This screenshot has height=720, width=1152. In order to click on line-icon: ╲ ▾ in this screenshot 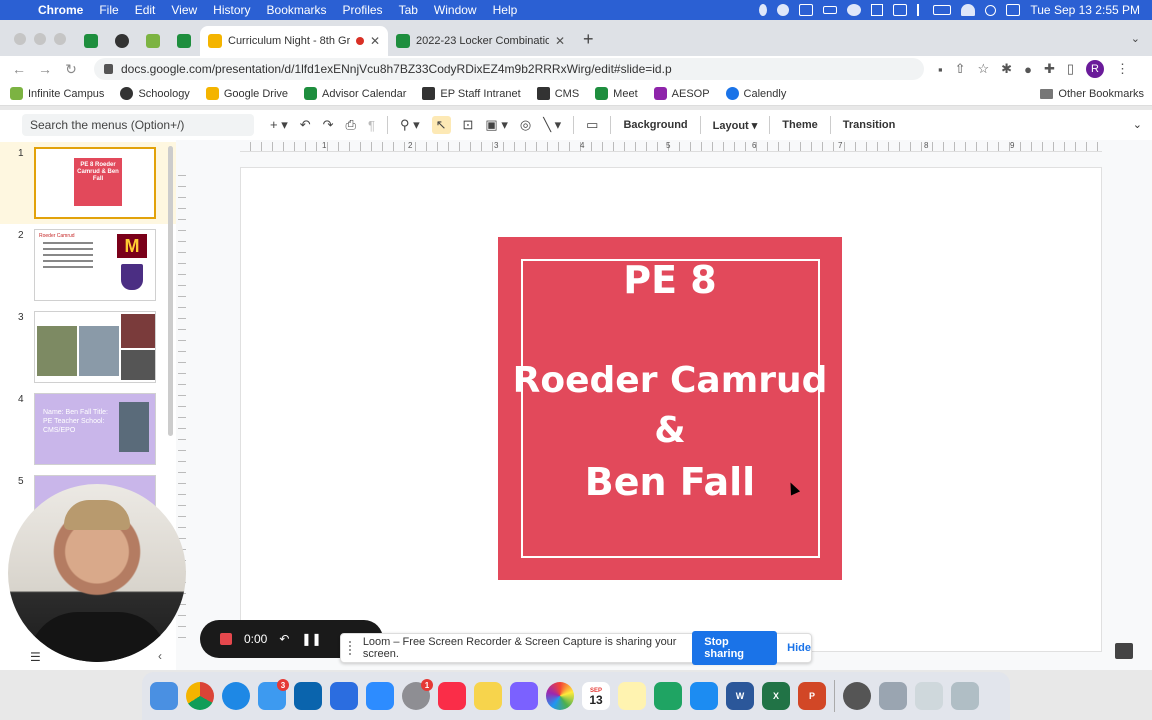, I will do `click(552, 125)`.